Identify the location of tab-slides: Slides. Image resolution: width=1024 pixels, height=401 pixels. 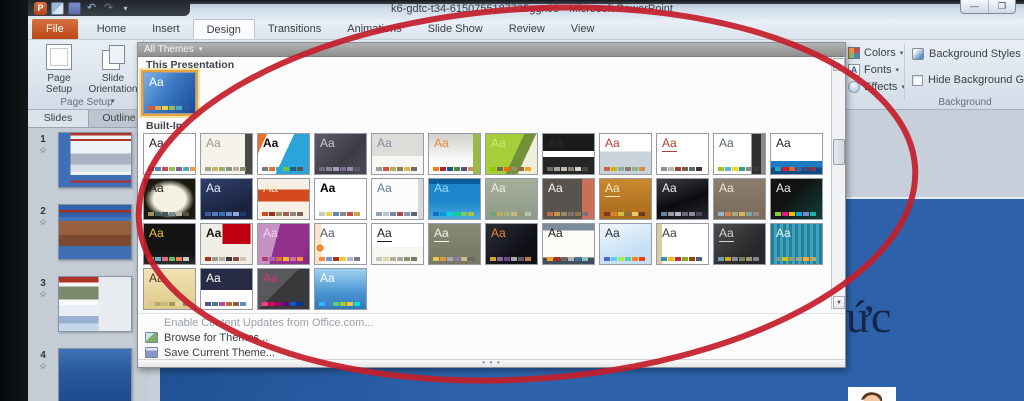
(58, 118).